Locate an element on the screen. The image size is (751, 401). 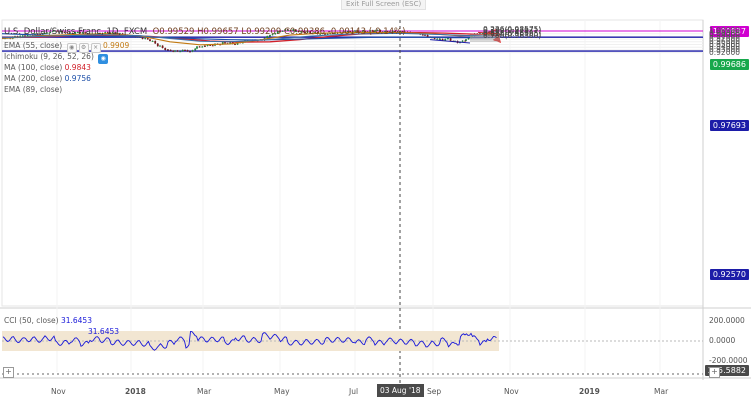
time-axis-label: 2019 is located at coordinates (589, 391).